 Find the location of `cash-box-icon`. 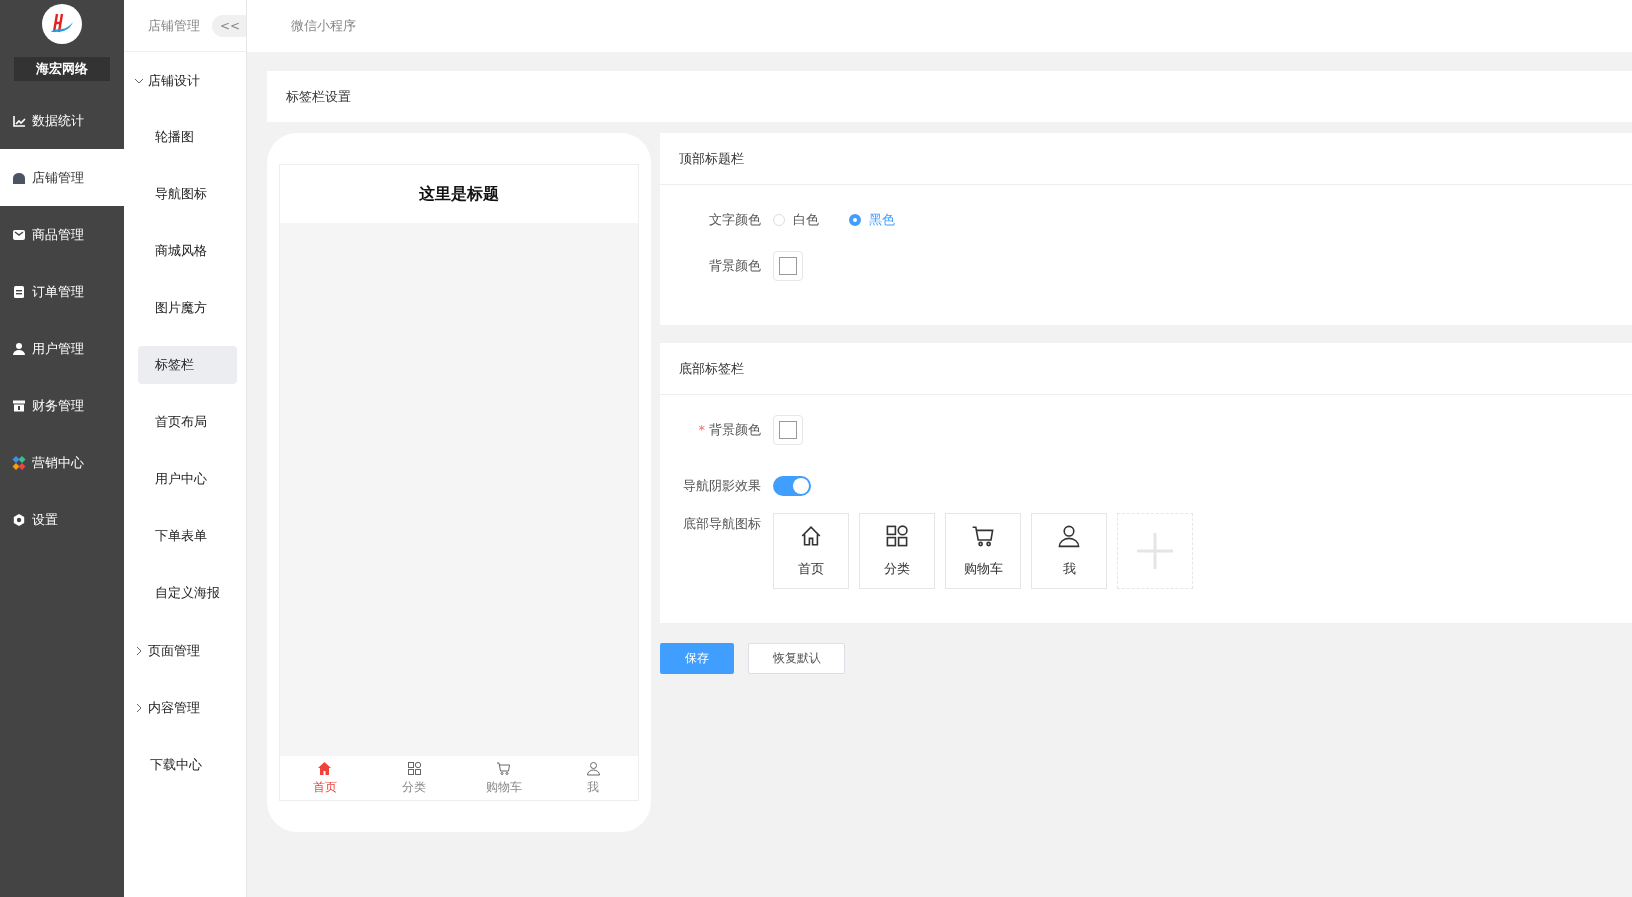

cash-box-icon is located at coordinates (19, 405).